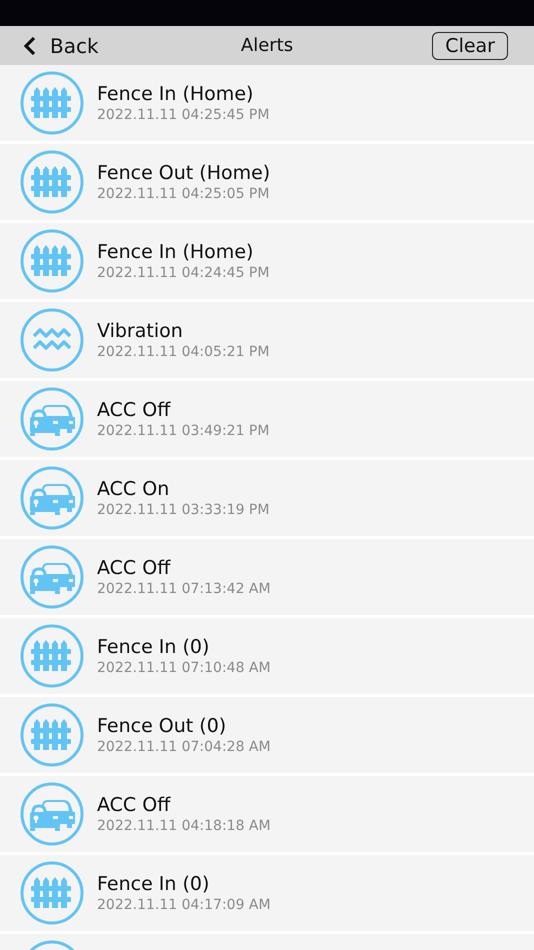 The width and height of the screenshot is (534, 950). I want to click on alert-title: Fence Out (Home), so click(183, 173).